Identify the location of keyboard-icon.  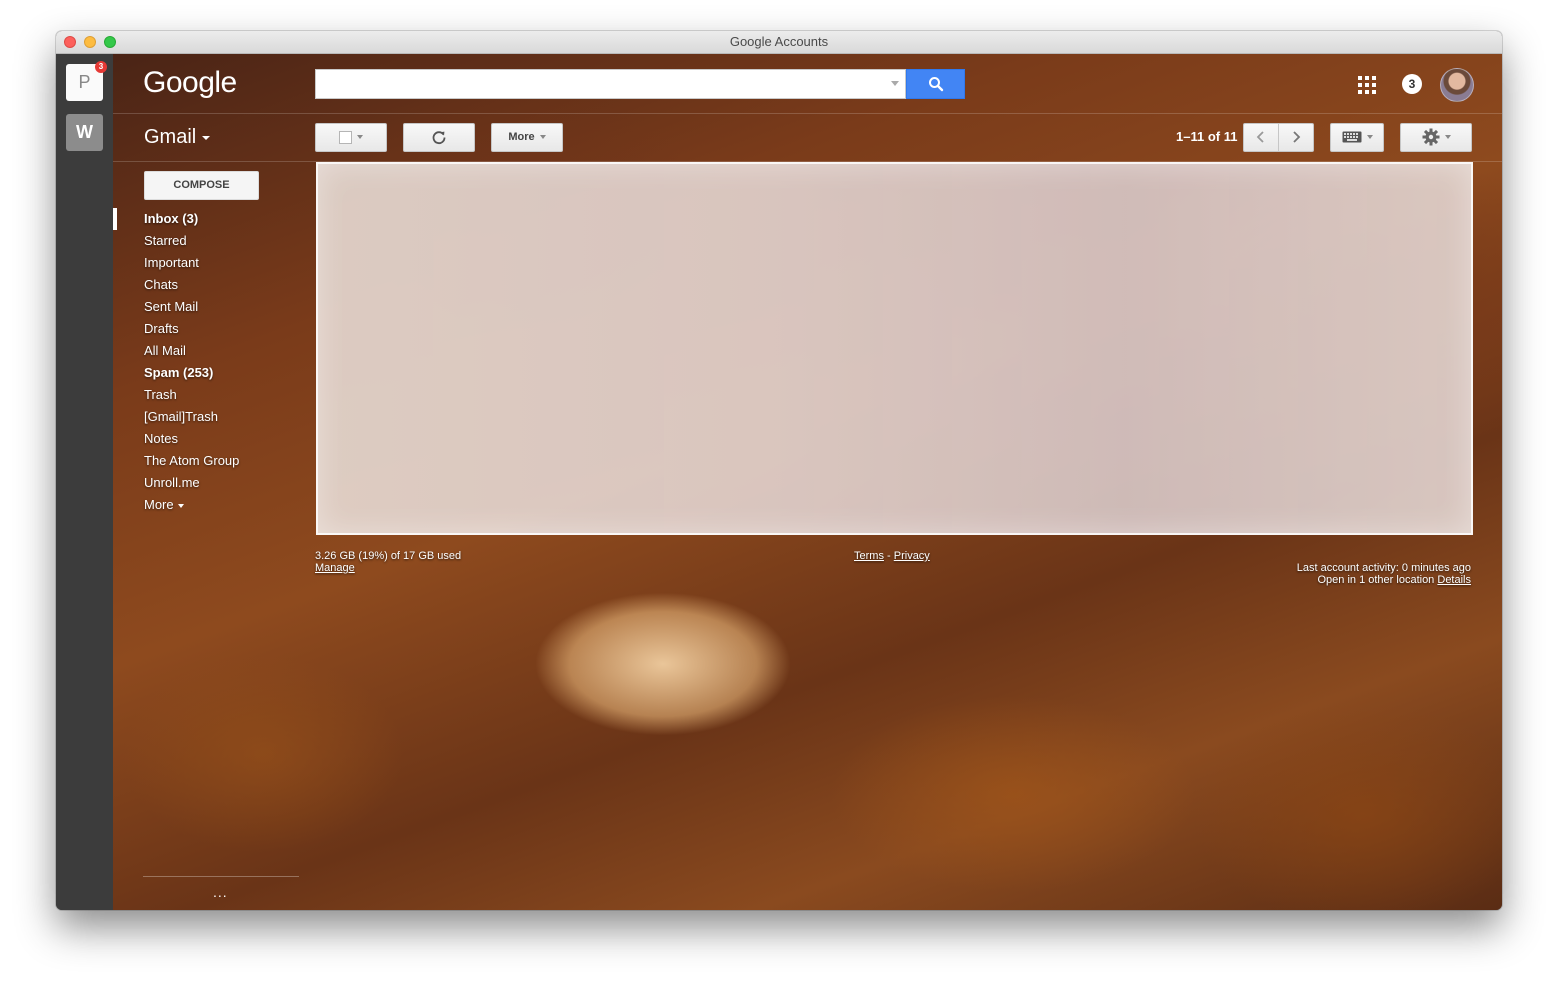
(1351, 137).